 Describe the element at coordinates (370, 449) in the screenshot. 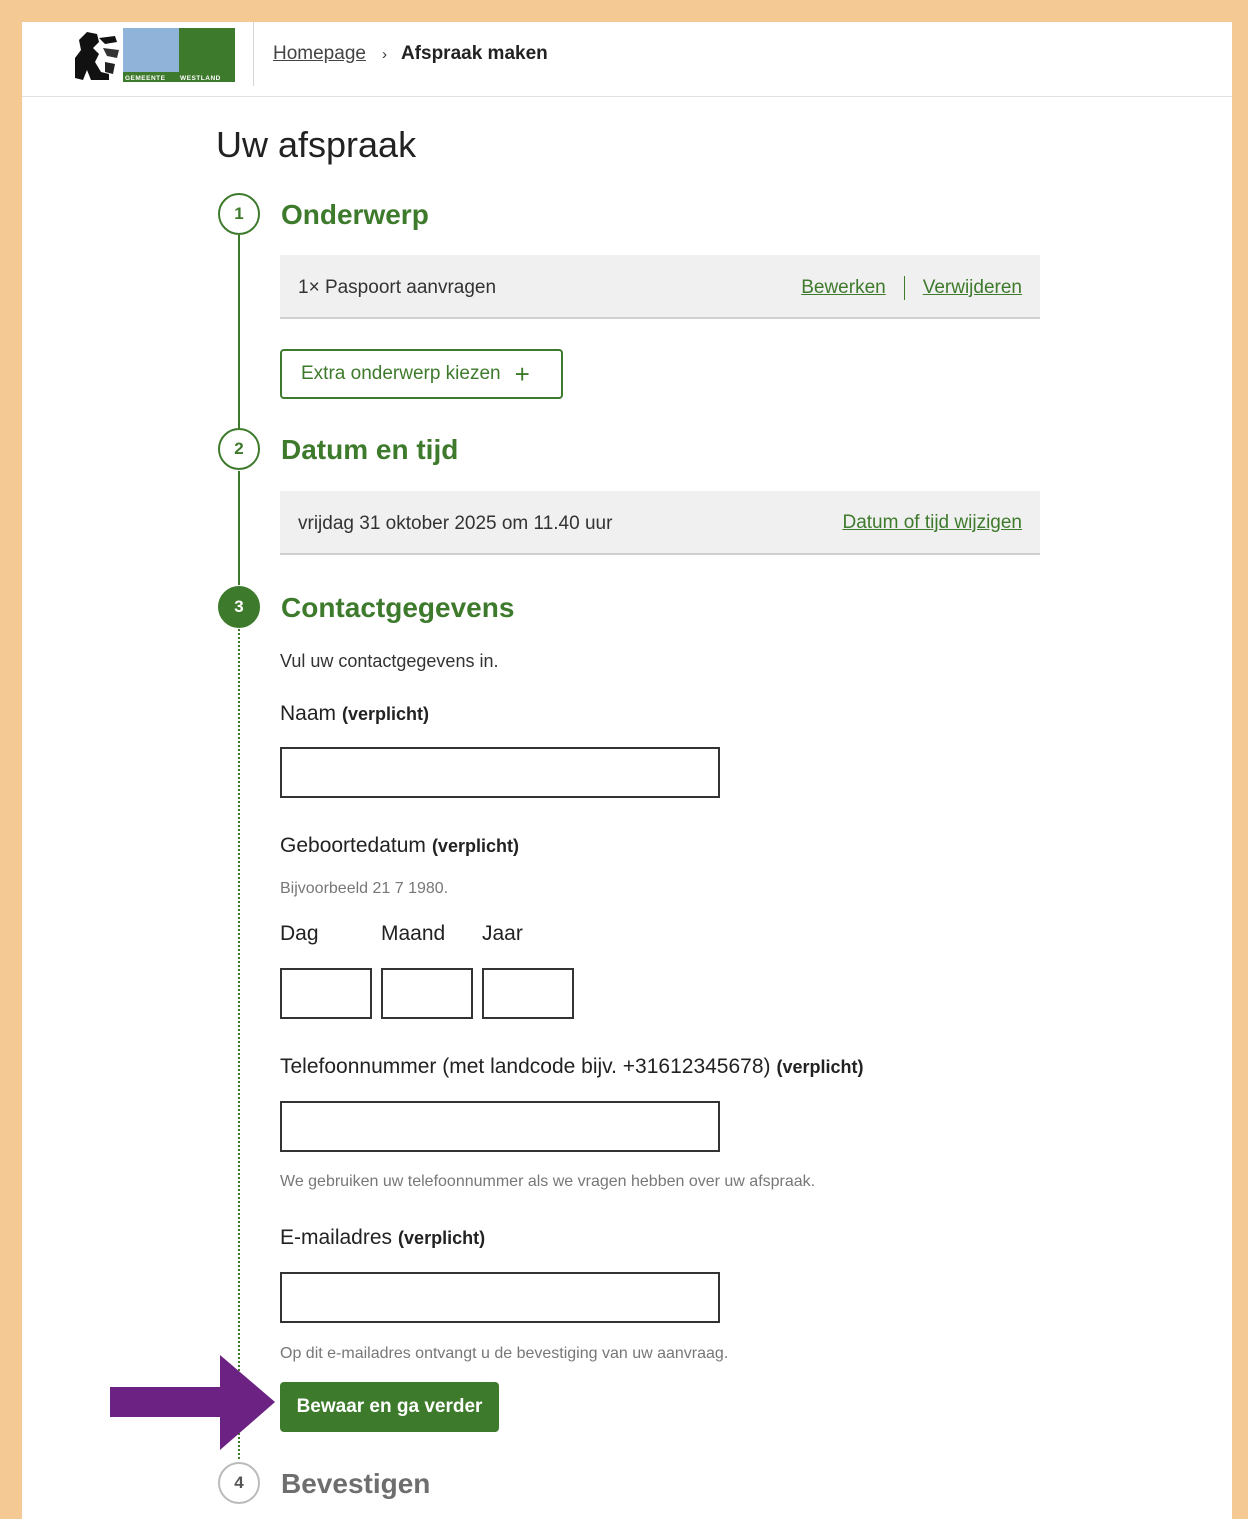

I see `step-2-title: Datum en tijd` at that location.